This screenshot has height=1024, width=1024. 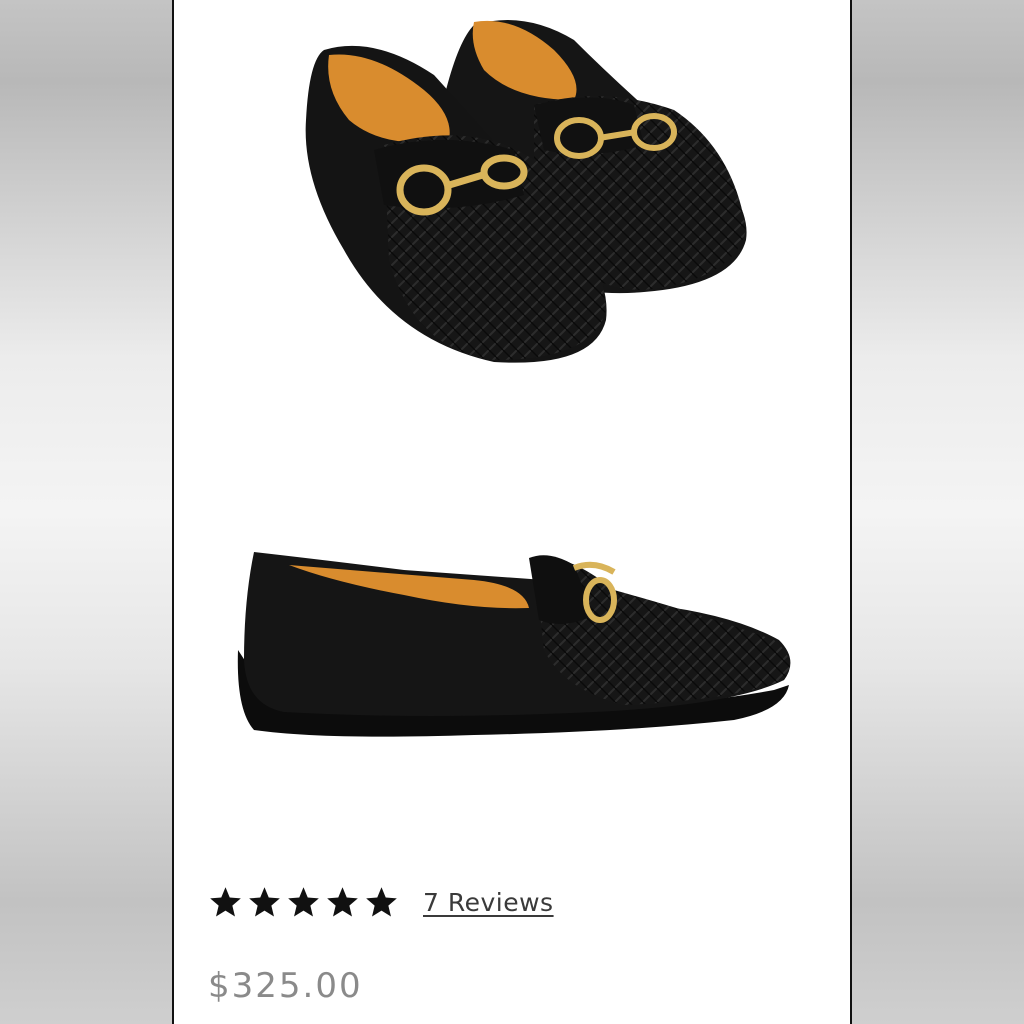 I want to click on product-price: $325.00, so click(x=285, y=986).